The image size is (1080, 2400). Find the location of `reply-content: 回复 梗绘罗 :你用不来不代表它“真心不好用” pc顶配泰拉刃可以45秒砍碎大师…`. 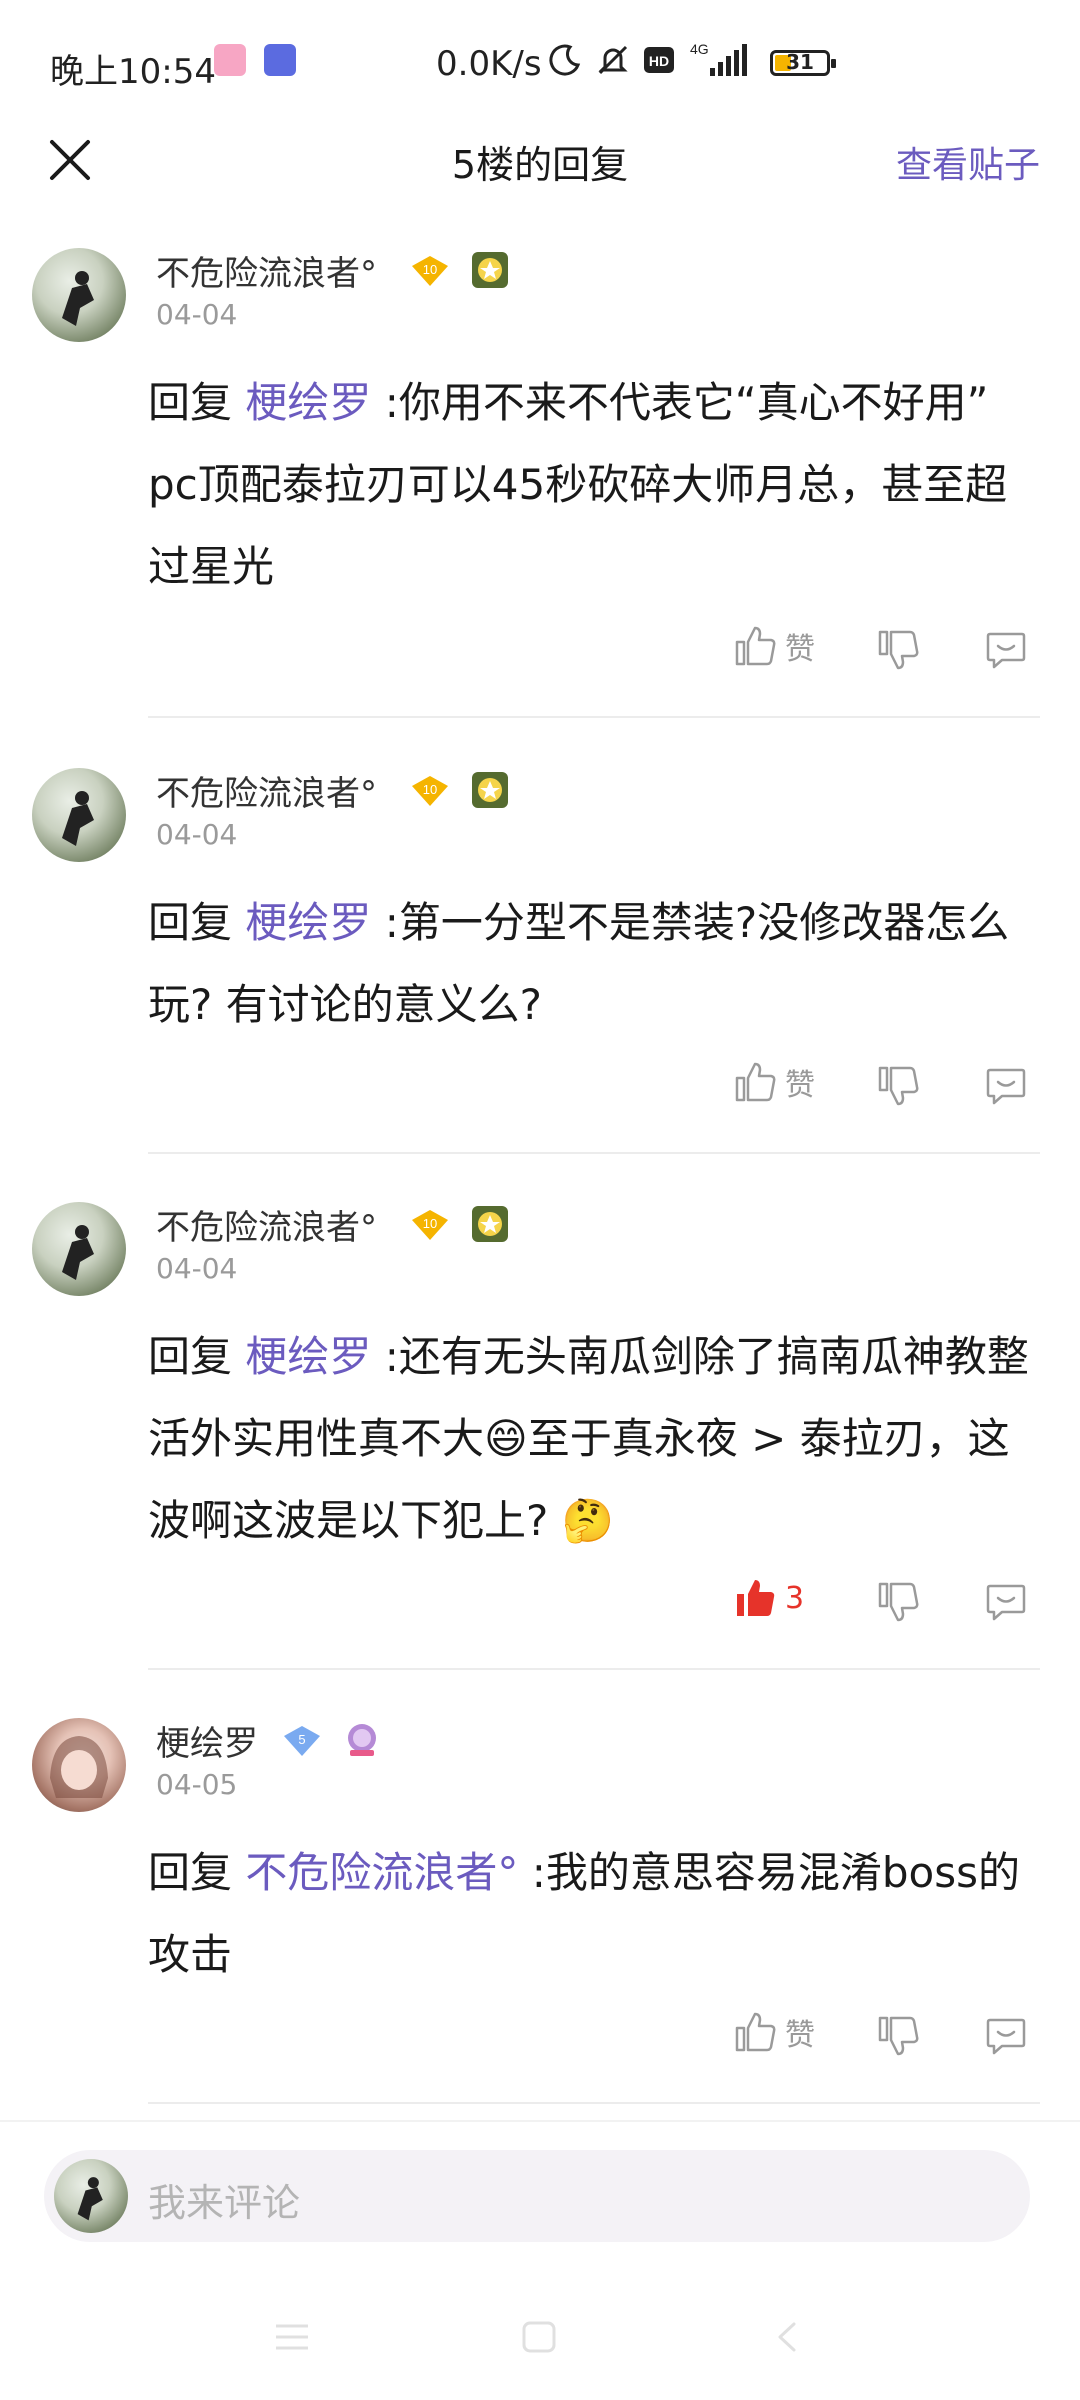

reply-content: 回复 梗绘罗 :你用不来不代表它“真心不好用” pc顶配泰拉刃可以45秒砍碎大师… is located at coordinates (578, 484).